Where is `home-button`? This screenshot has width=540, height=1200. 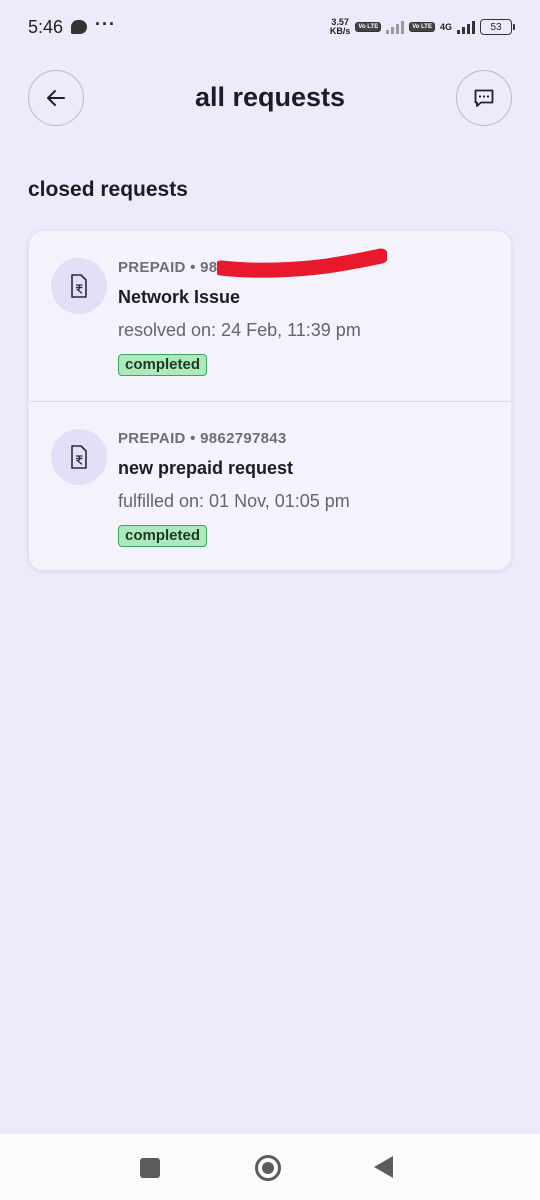 home-button is located at coordinates (268, 1168).